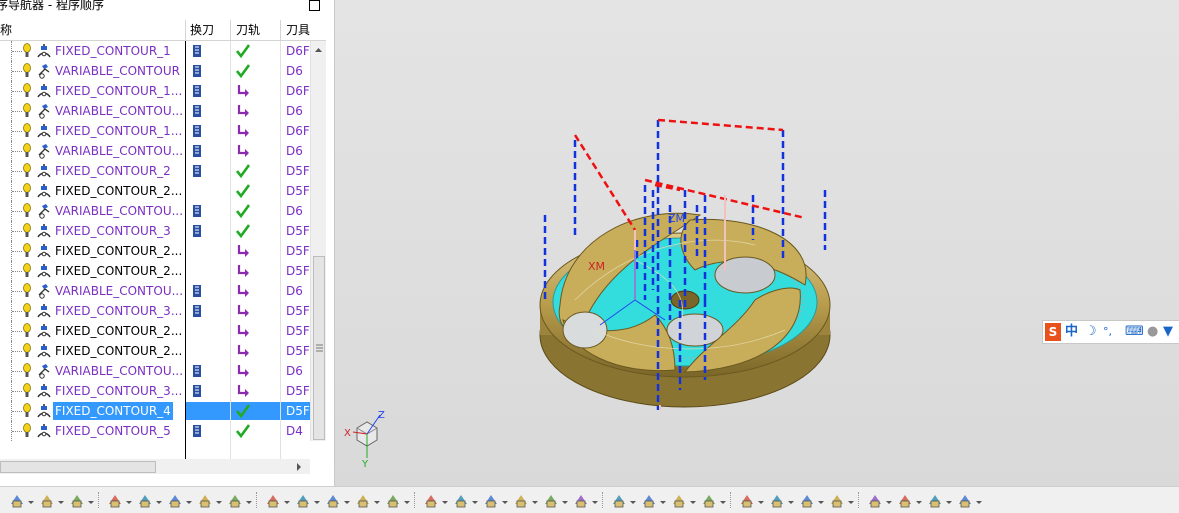  Describe the element at coordinates (298, 30) in the screenshot. I see `column-tool: 刀具` at that location.